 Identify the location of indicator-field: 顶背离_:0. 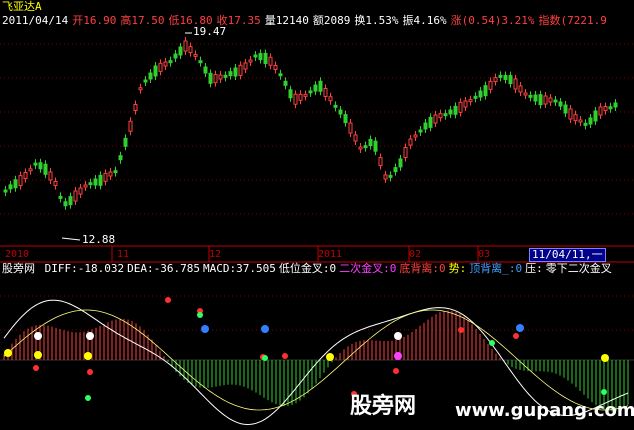
(496, 268).